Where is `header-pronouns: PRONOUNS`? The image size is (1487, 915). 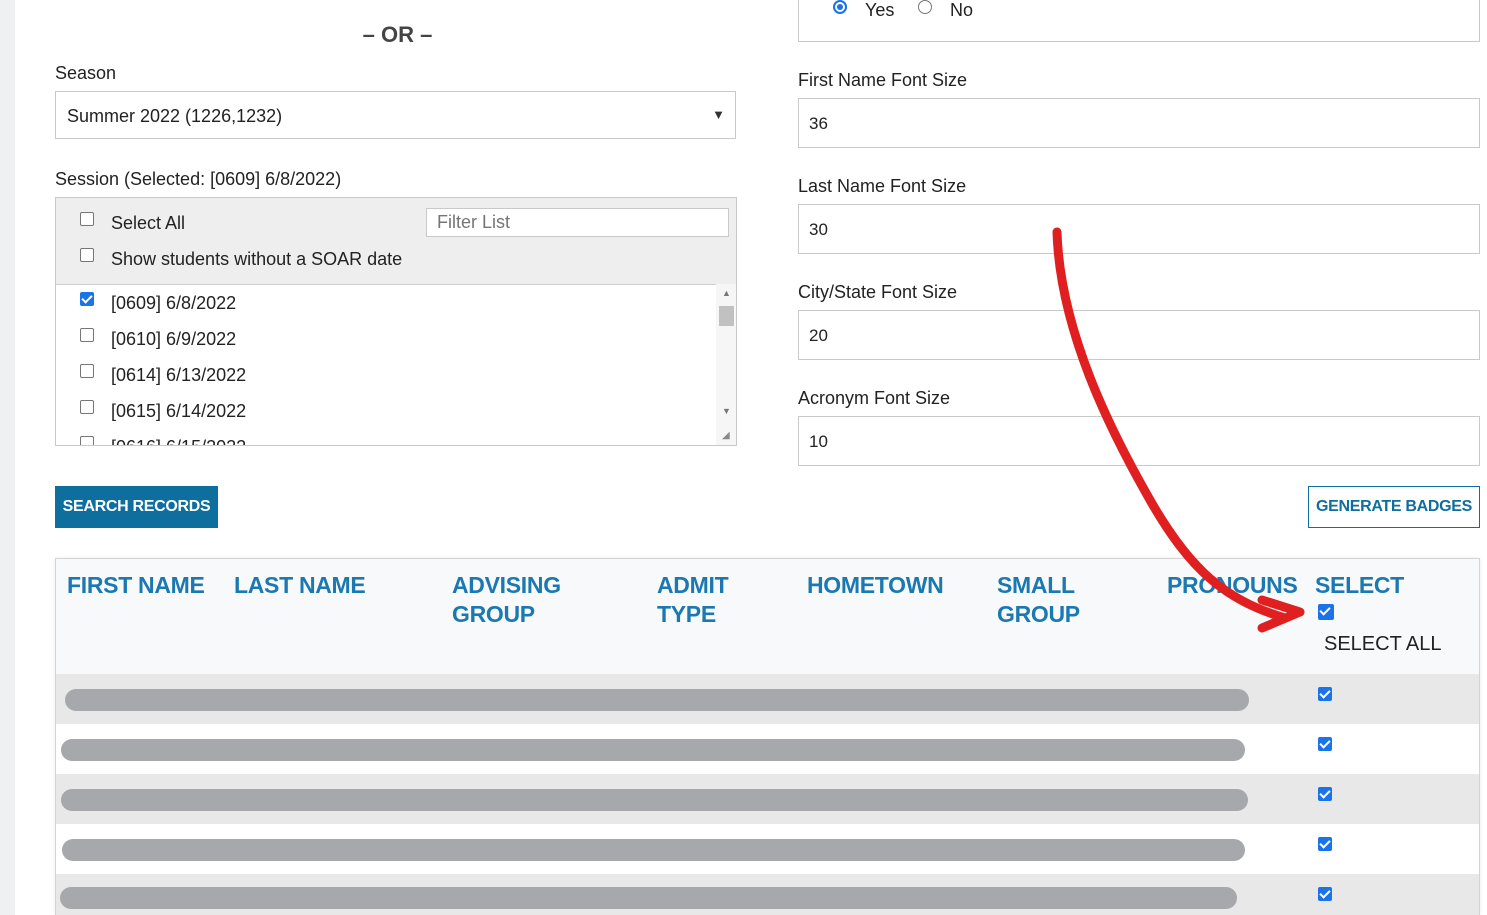 header-pronouns: PRONOUNS is located at coordinates (1232, 585).